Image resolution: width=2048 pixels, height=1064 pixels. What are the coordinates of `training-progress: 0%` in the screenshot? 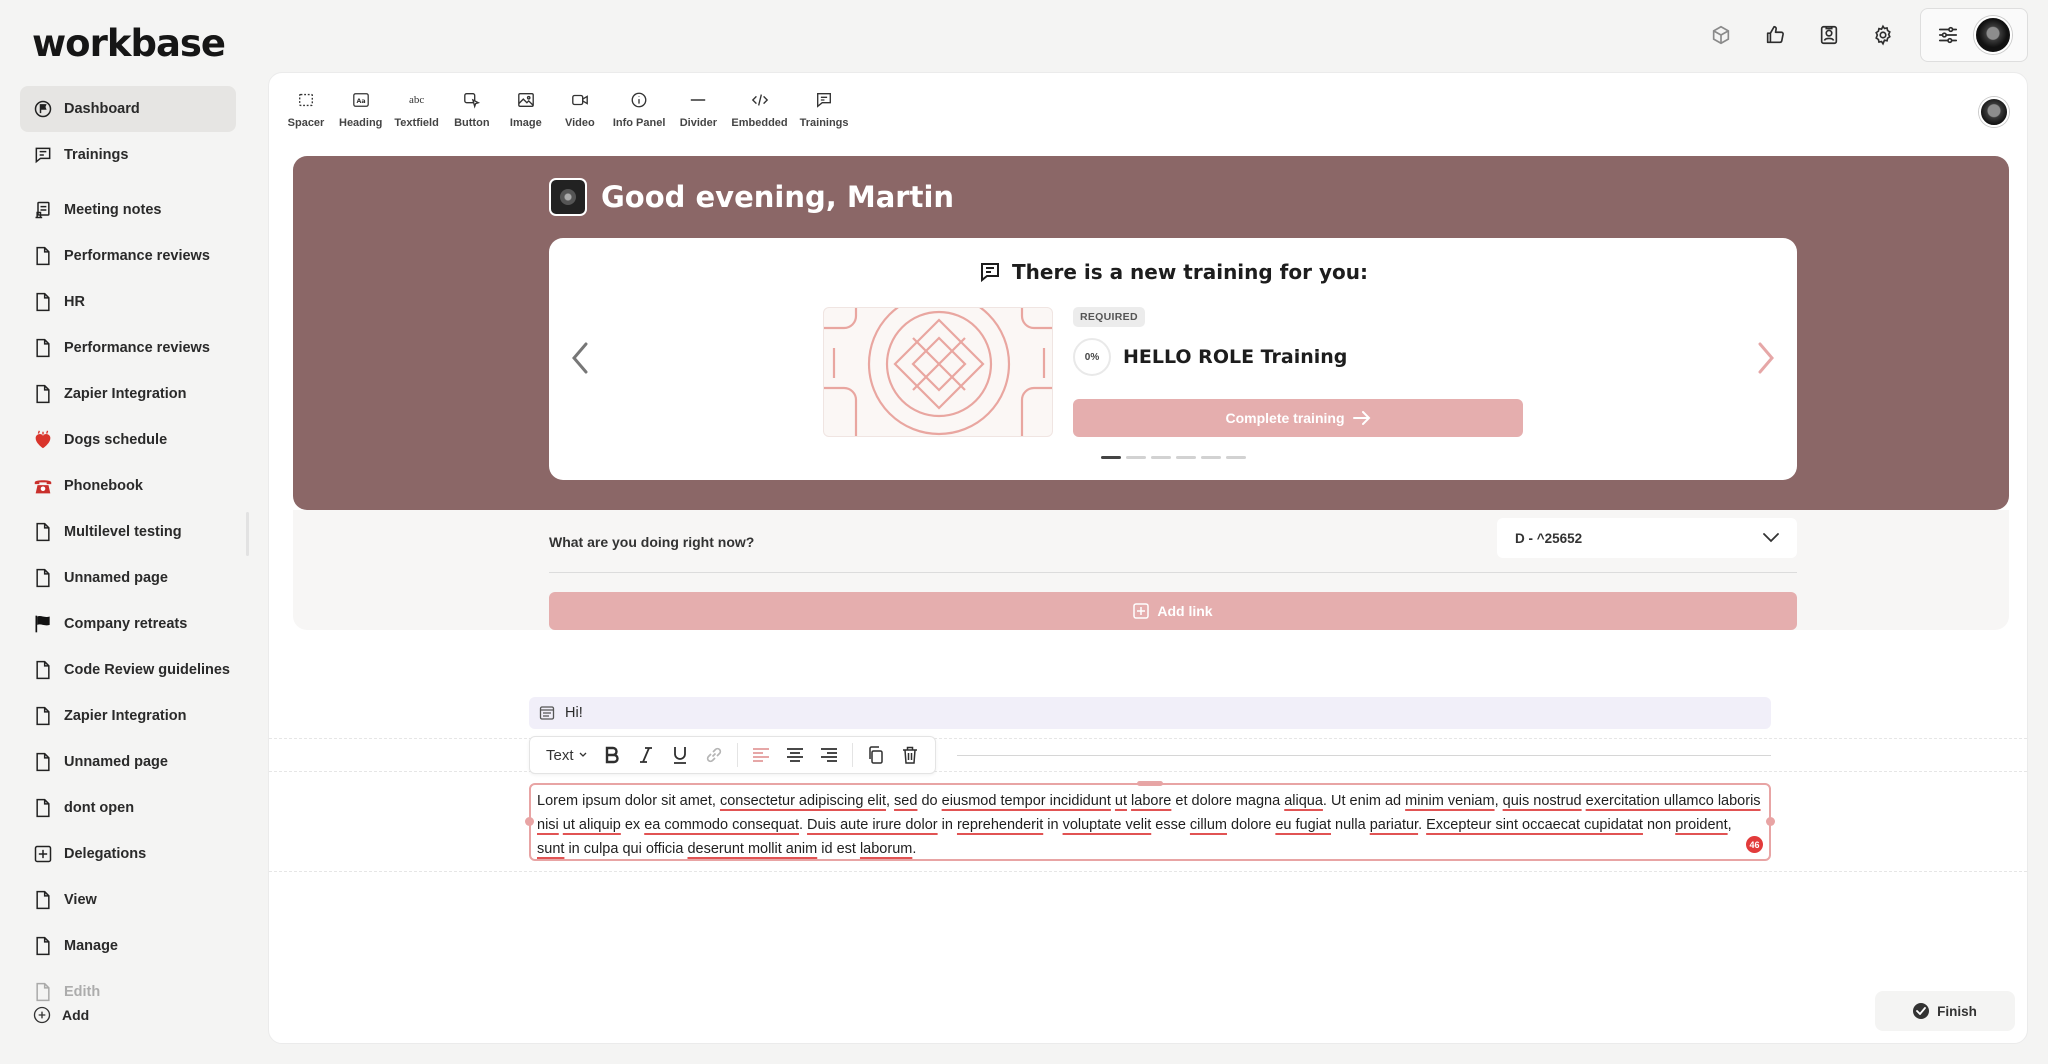 It's located at (1092, 357).